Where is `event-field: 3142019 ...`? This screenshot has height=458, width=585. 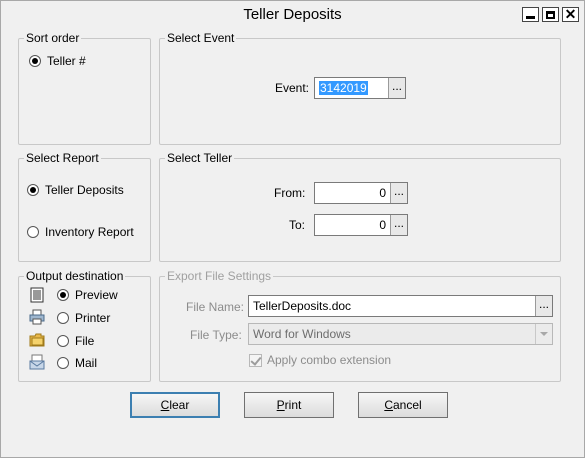
event-field: 3142019 ... is located at coordinates (360, 88).